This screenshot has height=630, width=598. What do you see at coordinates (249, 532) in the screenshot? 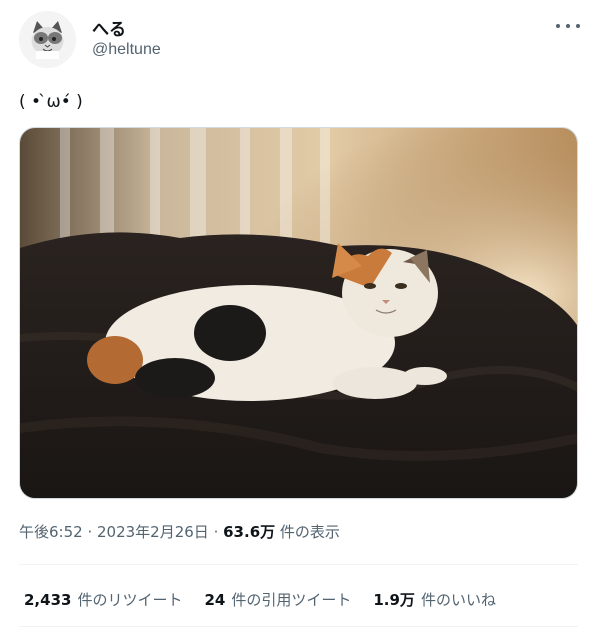
I see `views-count: 63.6万` at bounding box center [249, 532].